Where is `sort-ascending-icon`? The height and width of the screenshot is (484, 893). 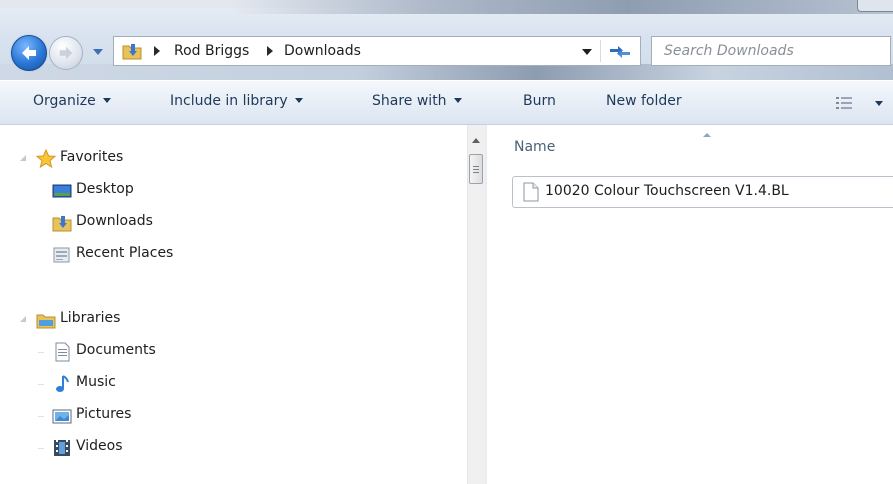
sort-ascending-icon is located at coordinates (707, 135).